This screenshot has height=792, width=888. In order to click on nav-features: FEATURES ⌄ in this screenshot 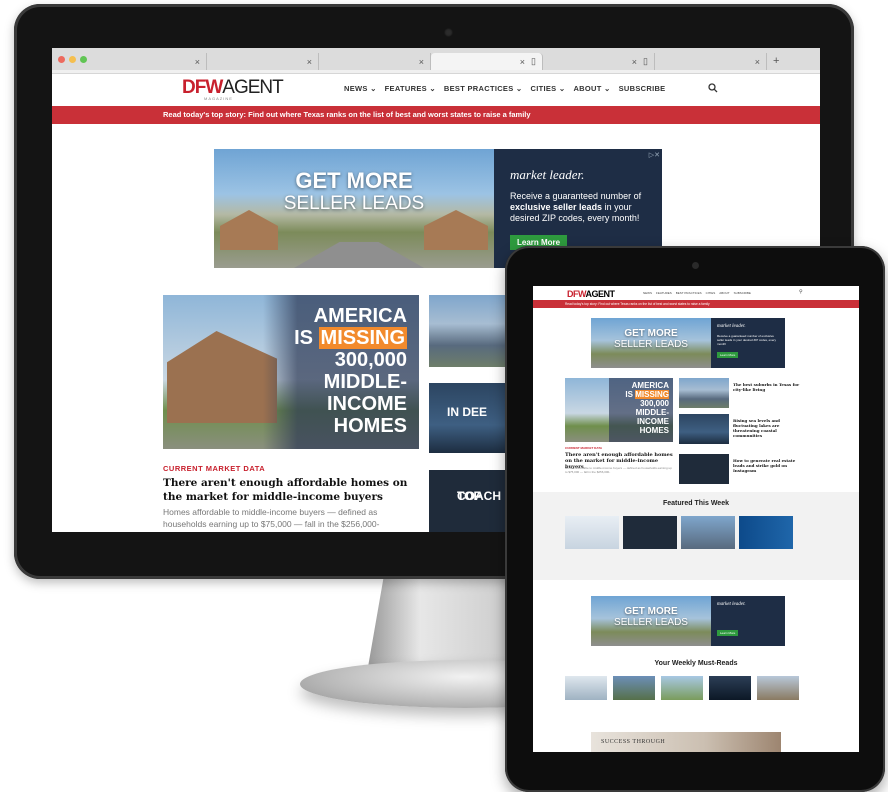, I will do `click(410, 88)`.